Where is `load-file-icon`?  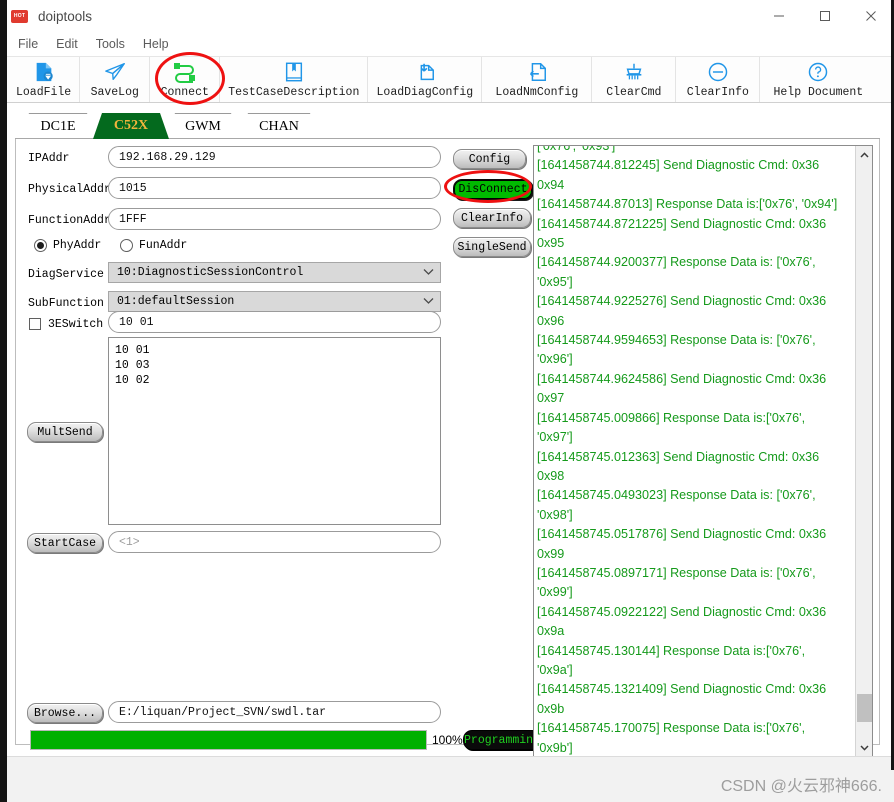
load-file-icon is located at coordinates (43, 72).